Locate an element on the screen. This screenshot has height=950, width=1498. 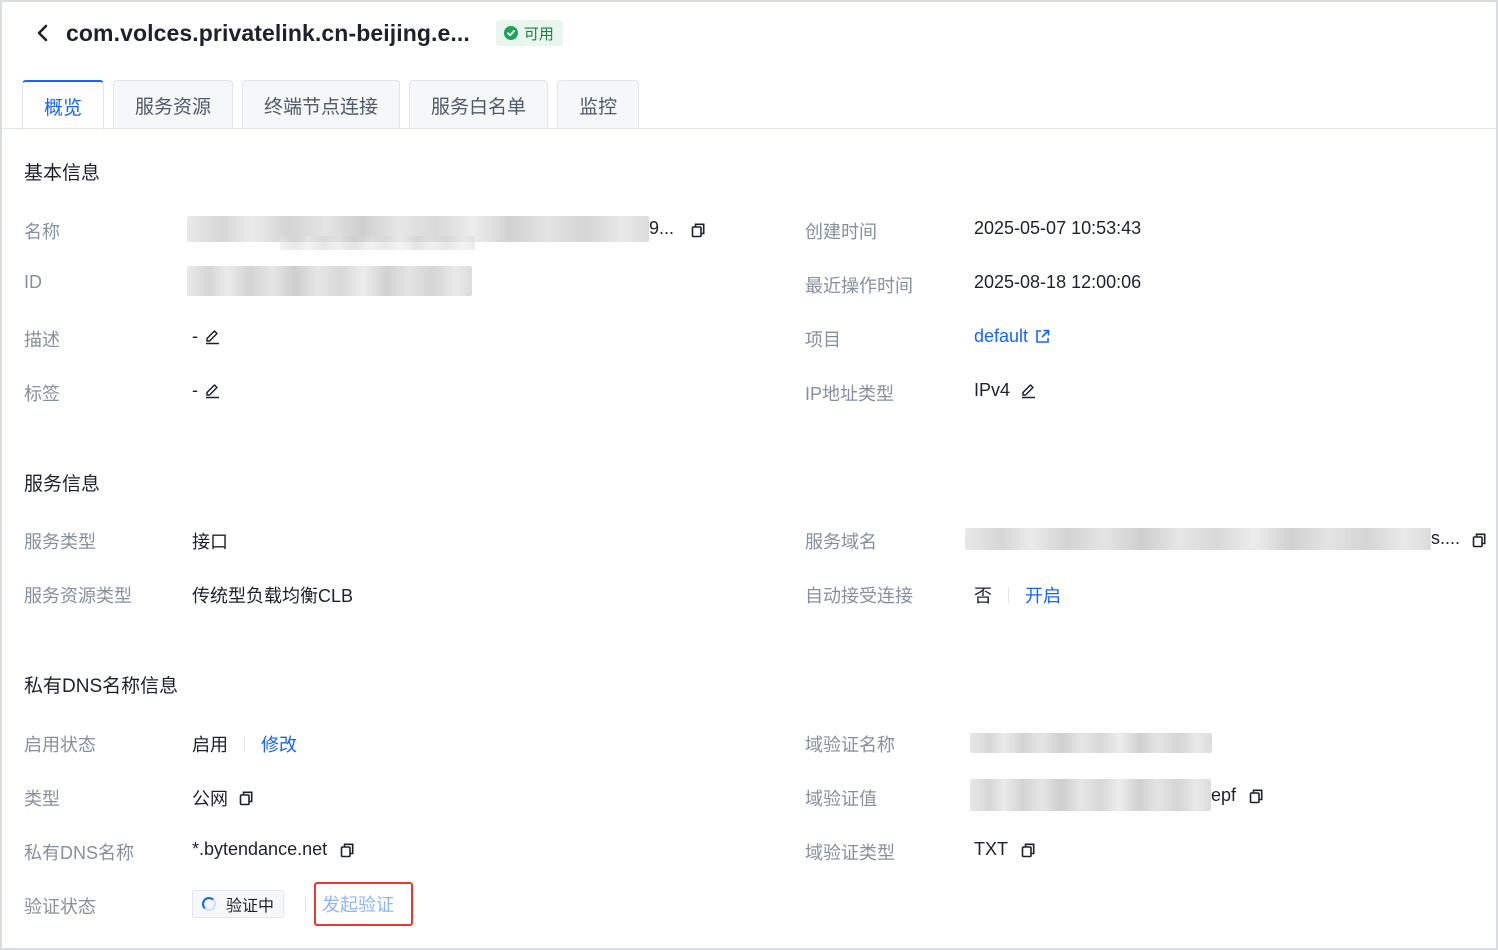
tab-endpoint-connections: 终端节点连接 is located at coordinates (321, 104).